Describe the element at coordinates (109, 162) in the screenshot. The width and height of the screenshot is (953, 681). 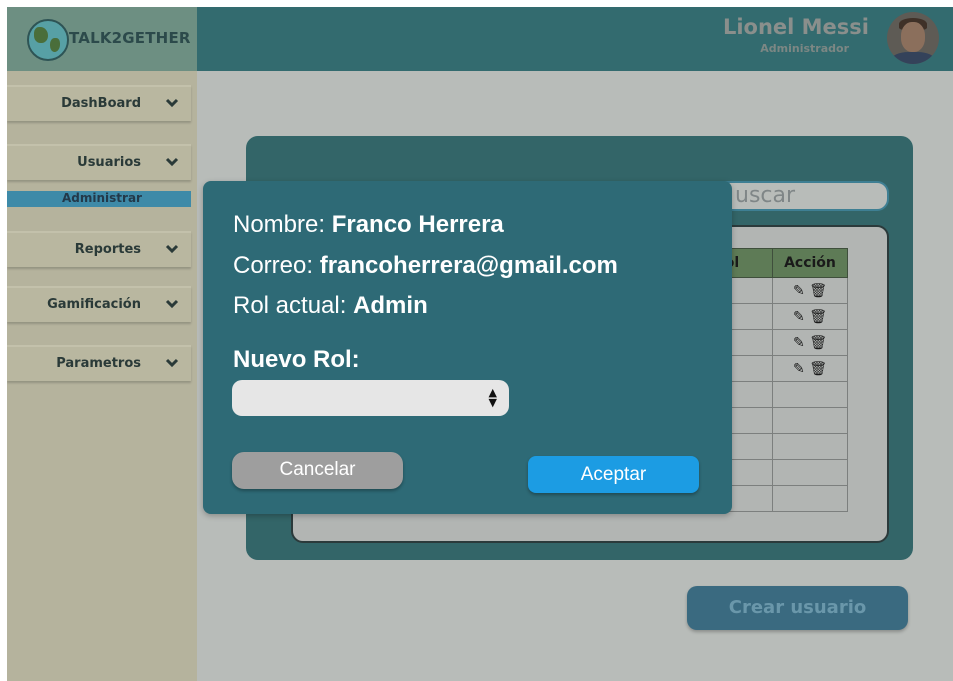
I see `sidebar-item-label: Usuarios` at that location.